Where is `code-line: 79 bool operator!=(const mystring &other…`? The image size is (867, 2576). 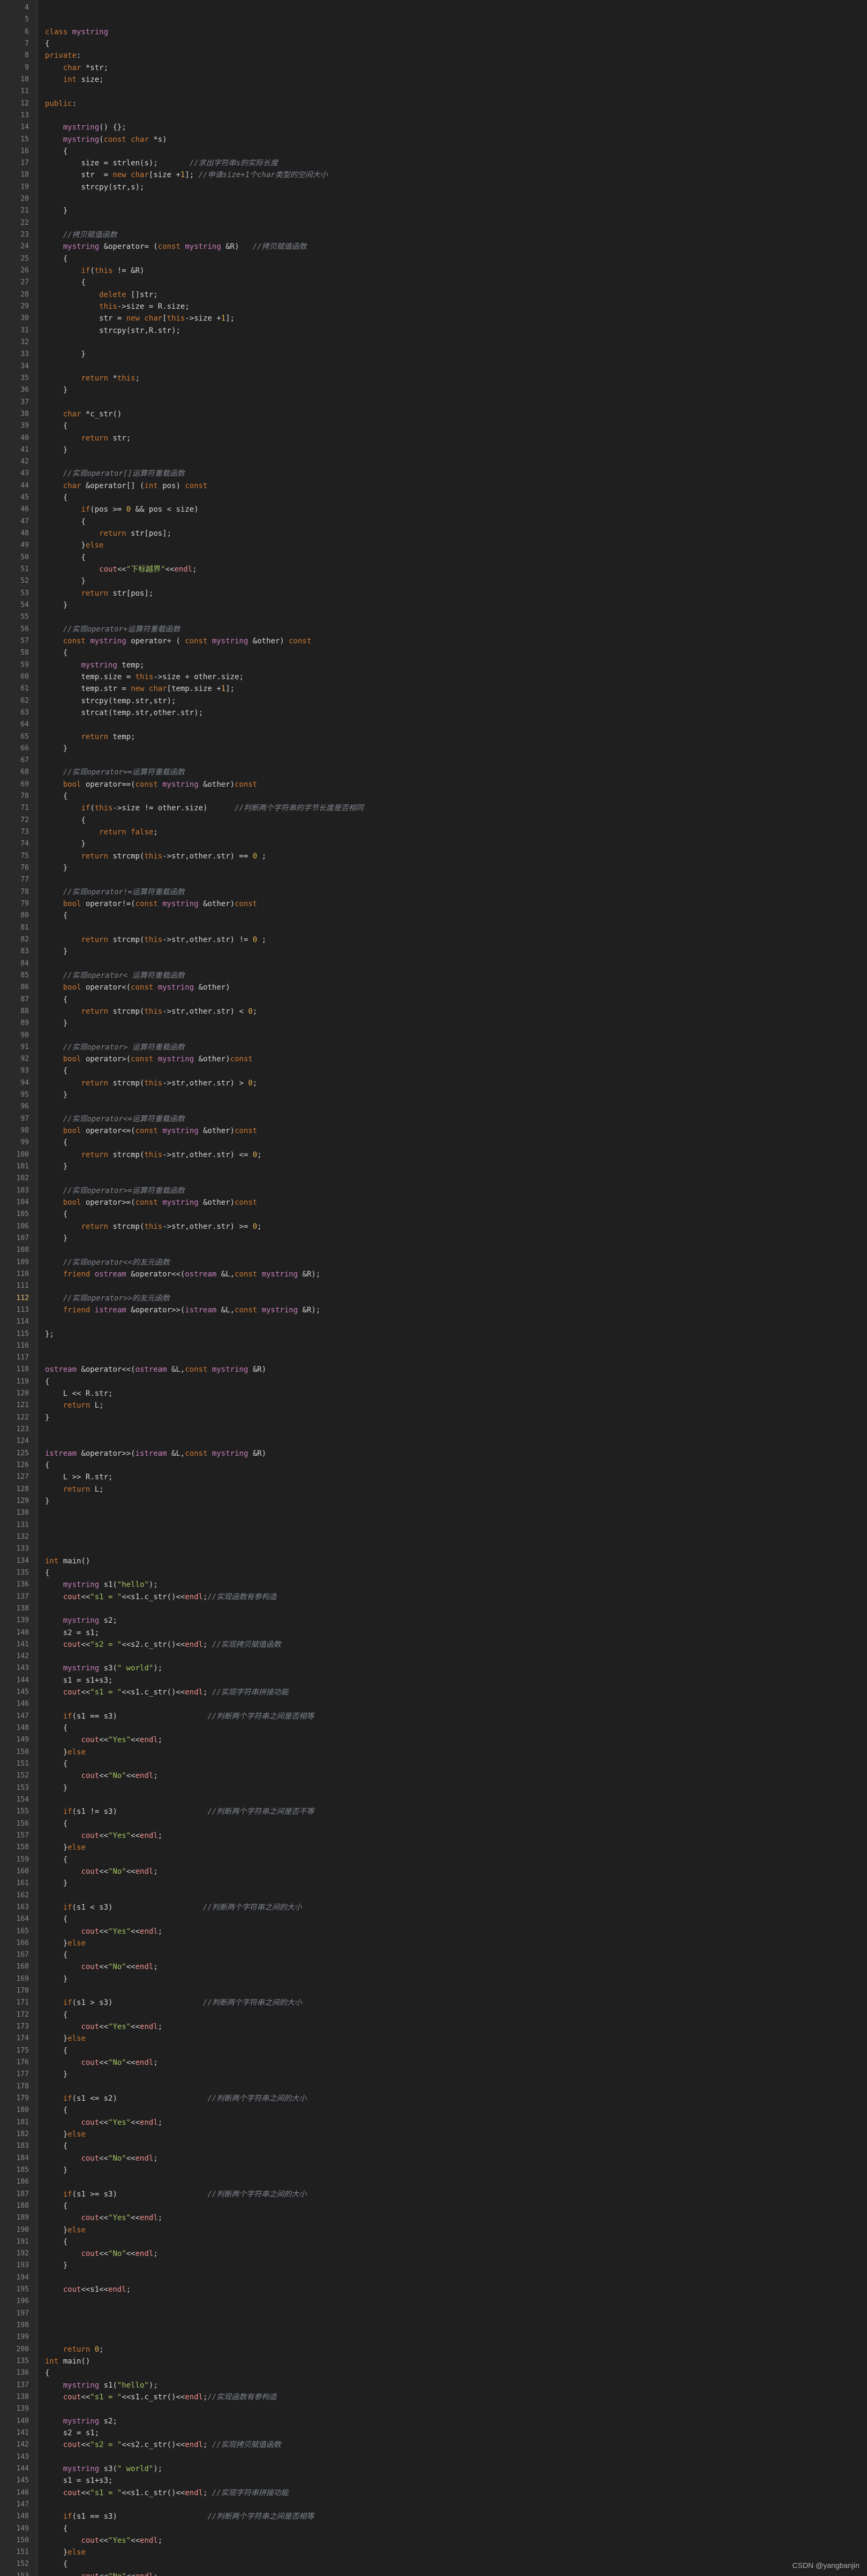
code-line: 79 bool operator!=(const mystring &other… is located at coordinates (433, 904).